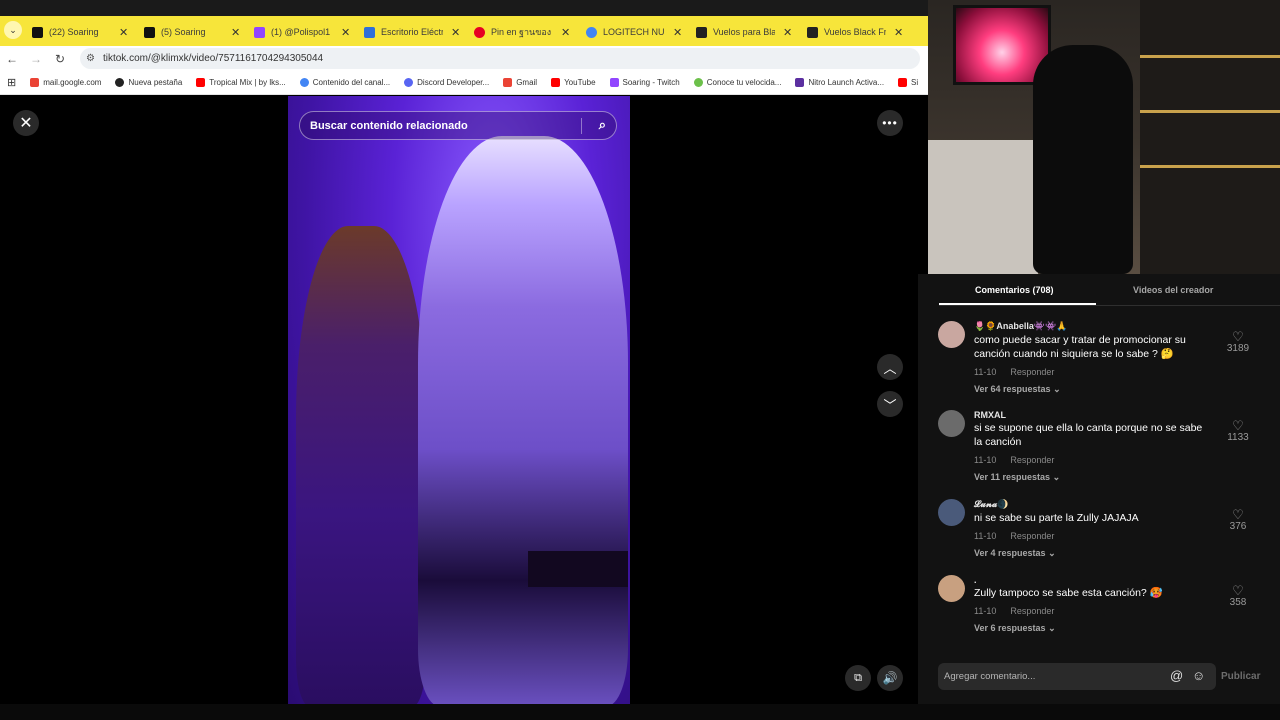 This screenshot has width=1280, height=720. What do you see at coordinates (1104, 137) in the screenshot?
I see `webcam-overlay` at bounding box center [1104, 137].